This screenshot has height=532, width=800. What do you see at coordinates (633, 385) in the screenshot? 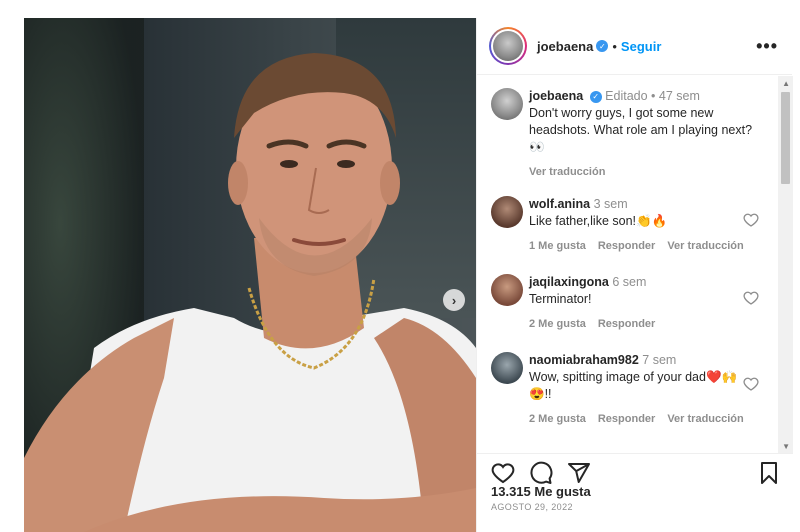
I see `comment-text: Wow, spitting image of your dad❤️🙌😍!!` at bounding box center [633, 385].